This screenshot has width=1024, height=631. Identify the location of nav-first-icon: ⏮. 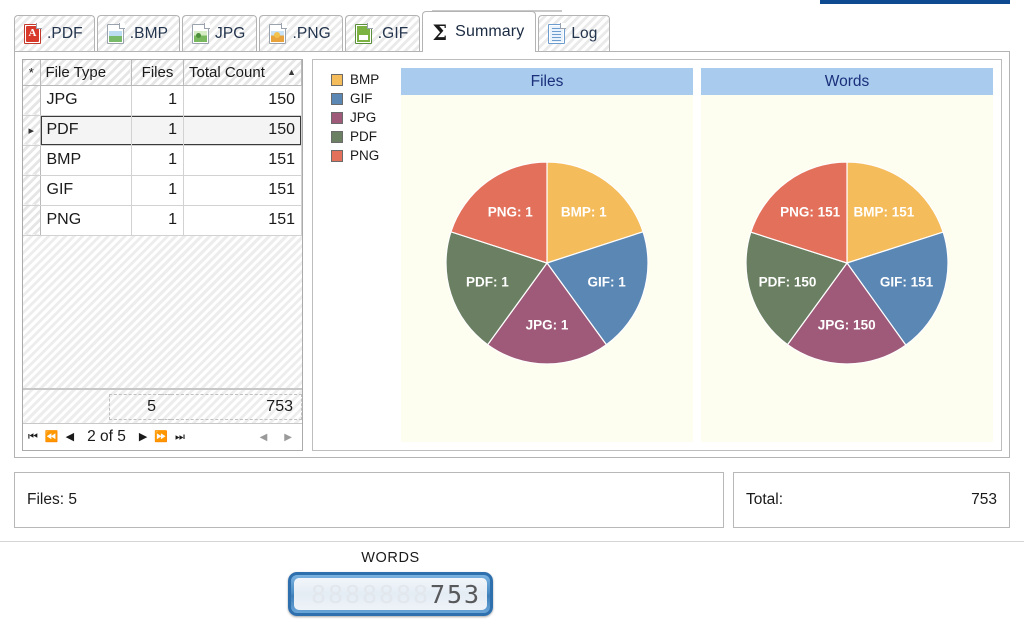
(33, 437).